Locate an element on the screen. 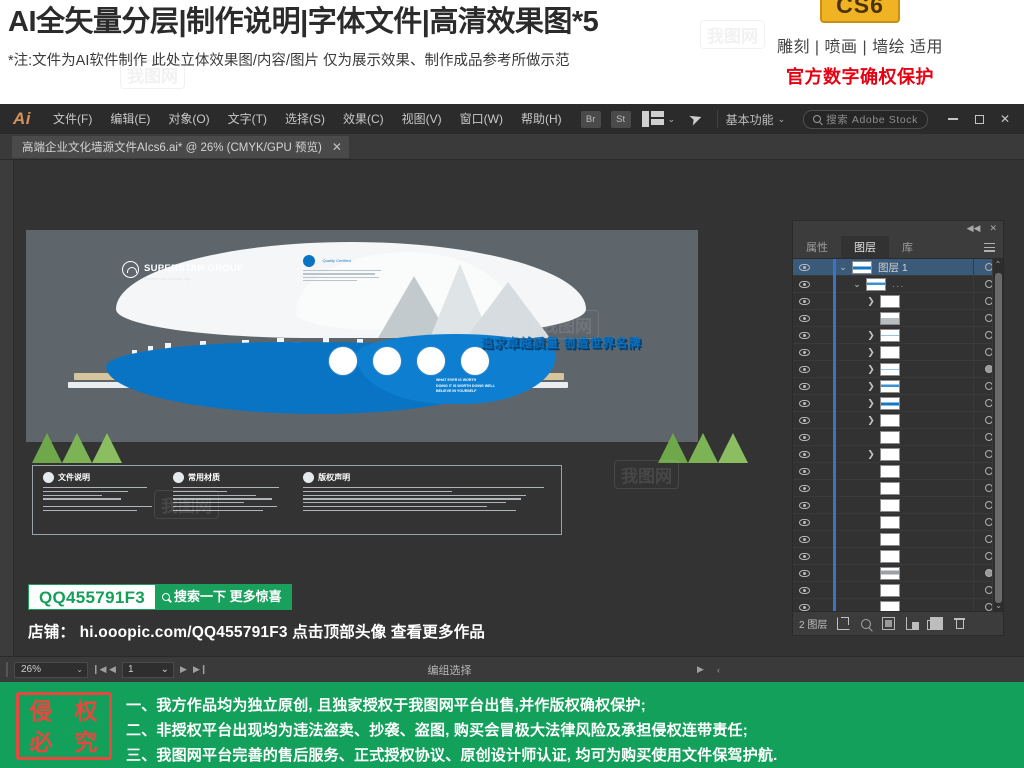 This screenshot has height=768, width=1024. bridge-button: Br is located at coordinates (590, 119).